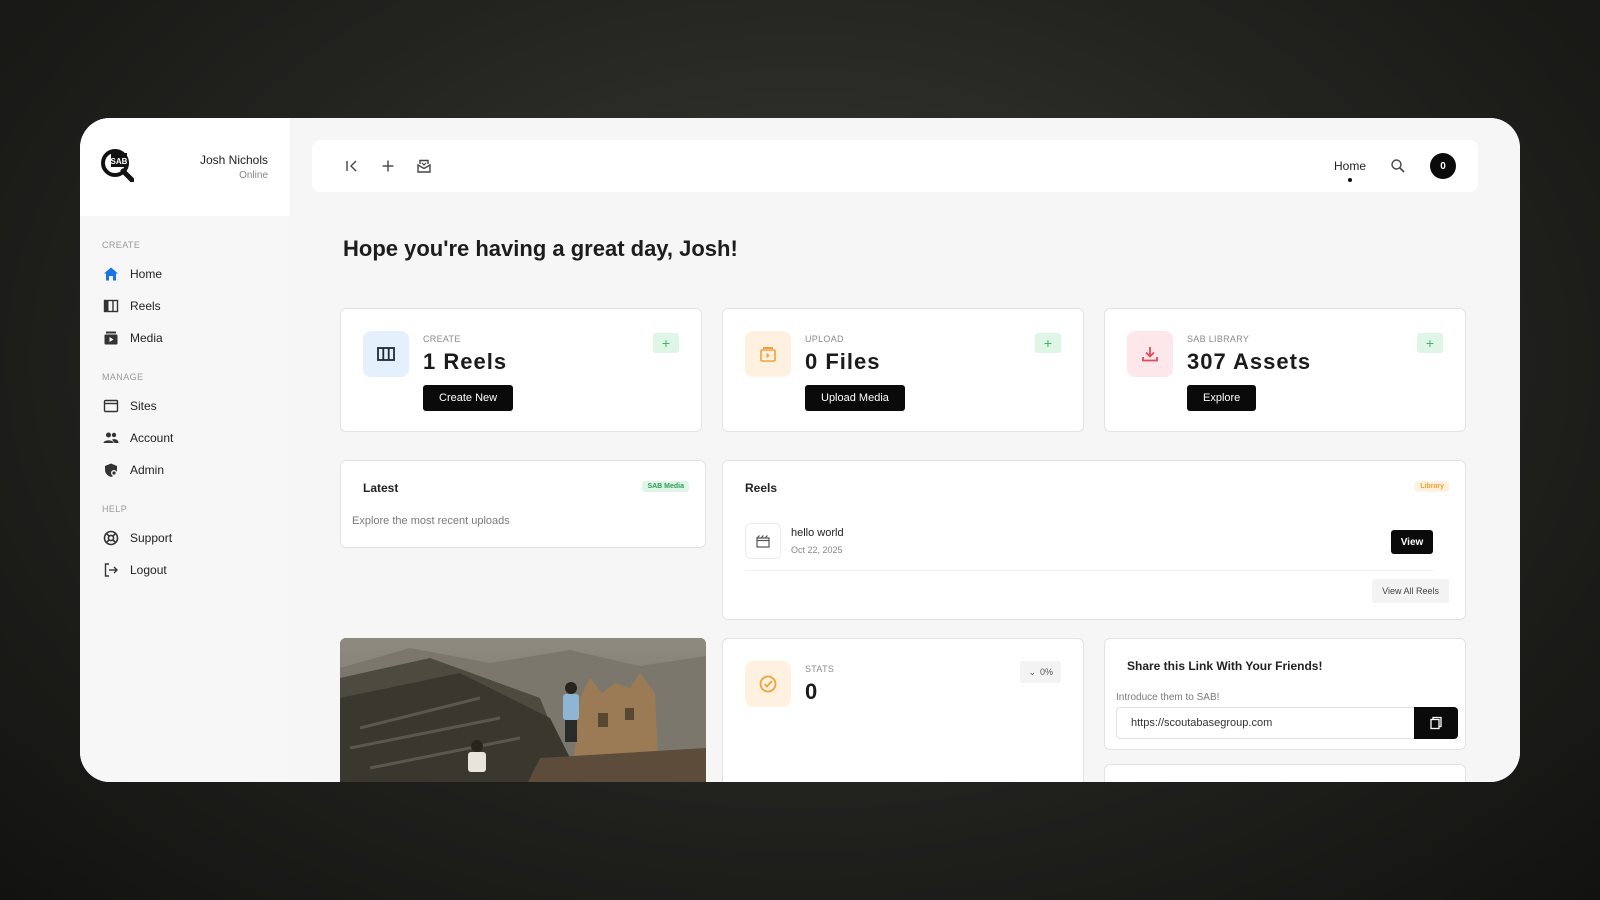 This screenshot has width=1600, height=900. What do you see at coordinates (1443, 166) in the screenshot?
I see `avatar: 0` at bounding box center [1443, 166].